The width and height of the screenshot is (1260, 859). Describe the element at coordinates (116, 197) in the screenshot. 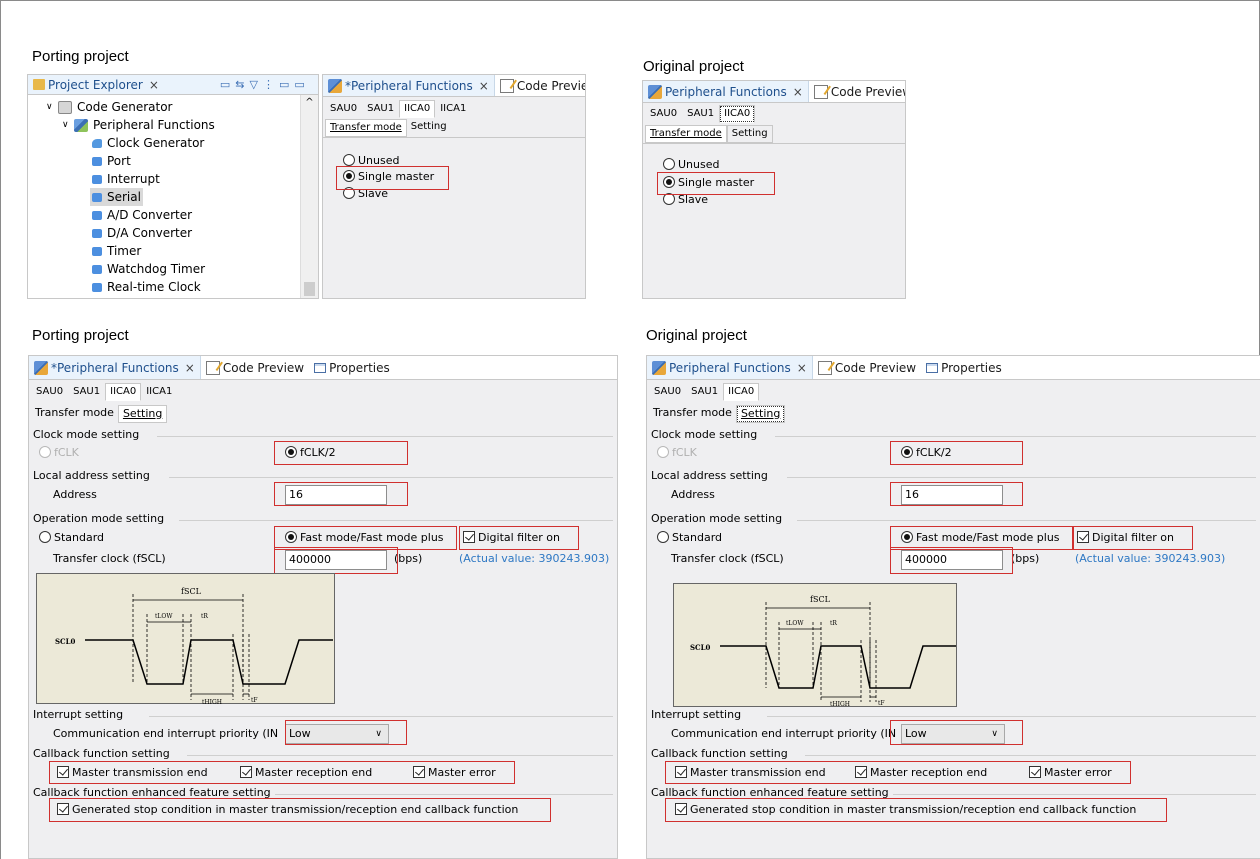

I see `tree-item-serial: Serial` at that location.